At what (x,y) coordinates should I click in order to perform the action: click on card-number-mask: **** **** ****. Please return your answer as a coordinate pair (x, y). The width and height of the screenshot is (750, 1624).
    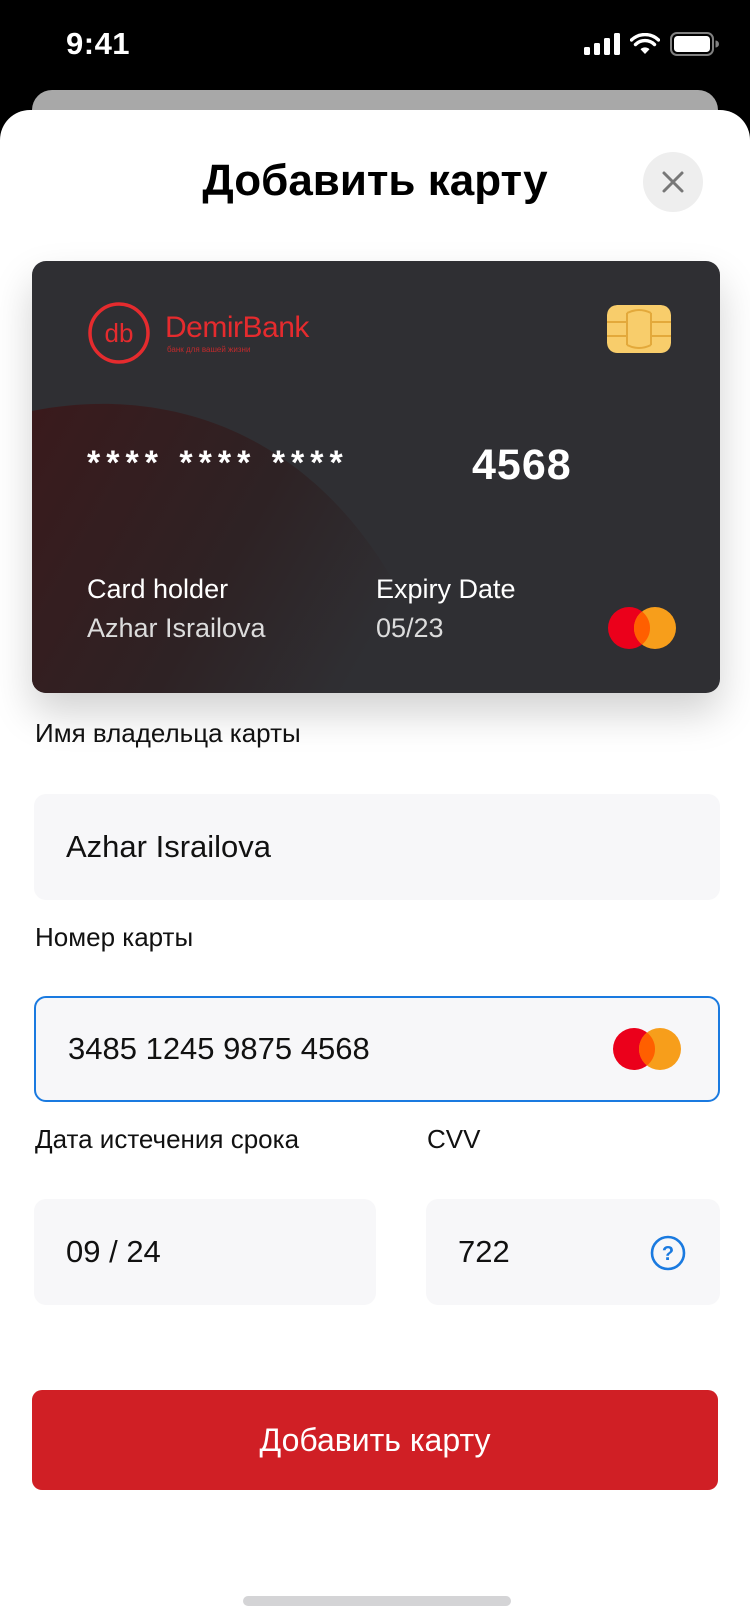
    Looking at the image, I should click on (218, 463).